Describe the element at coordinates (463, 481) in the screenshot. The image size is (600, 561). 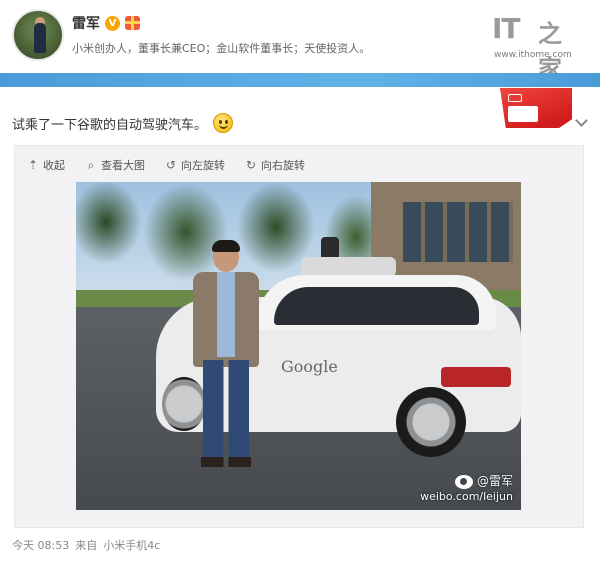
I see `weibo-icon` at that location.